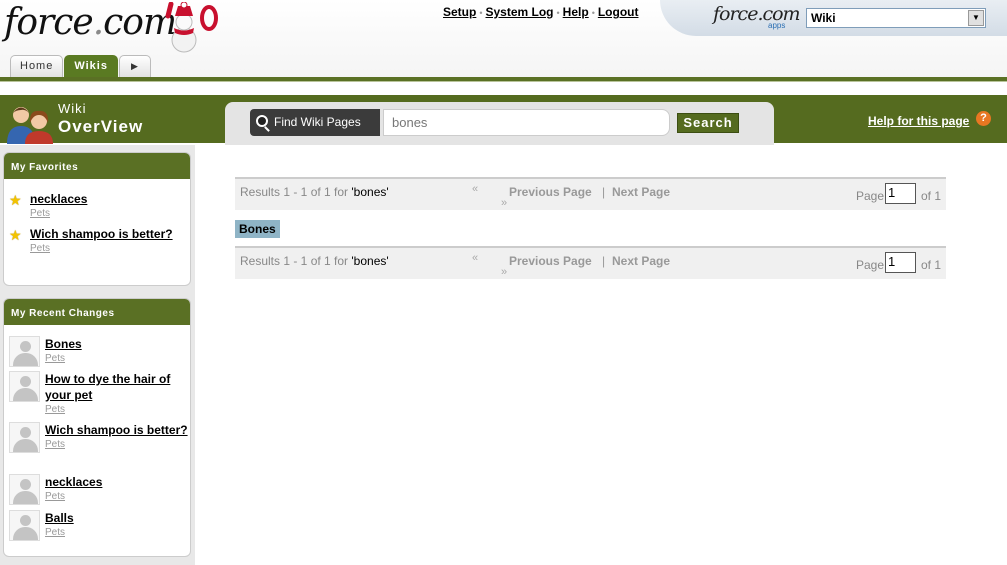 Image resolution: width=1007 pixels, height=565 pixels. I want to click on recent-title-link: Bones, so click(117, 344).